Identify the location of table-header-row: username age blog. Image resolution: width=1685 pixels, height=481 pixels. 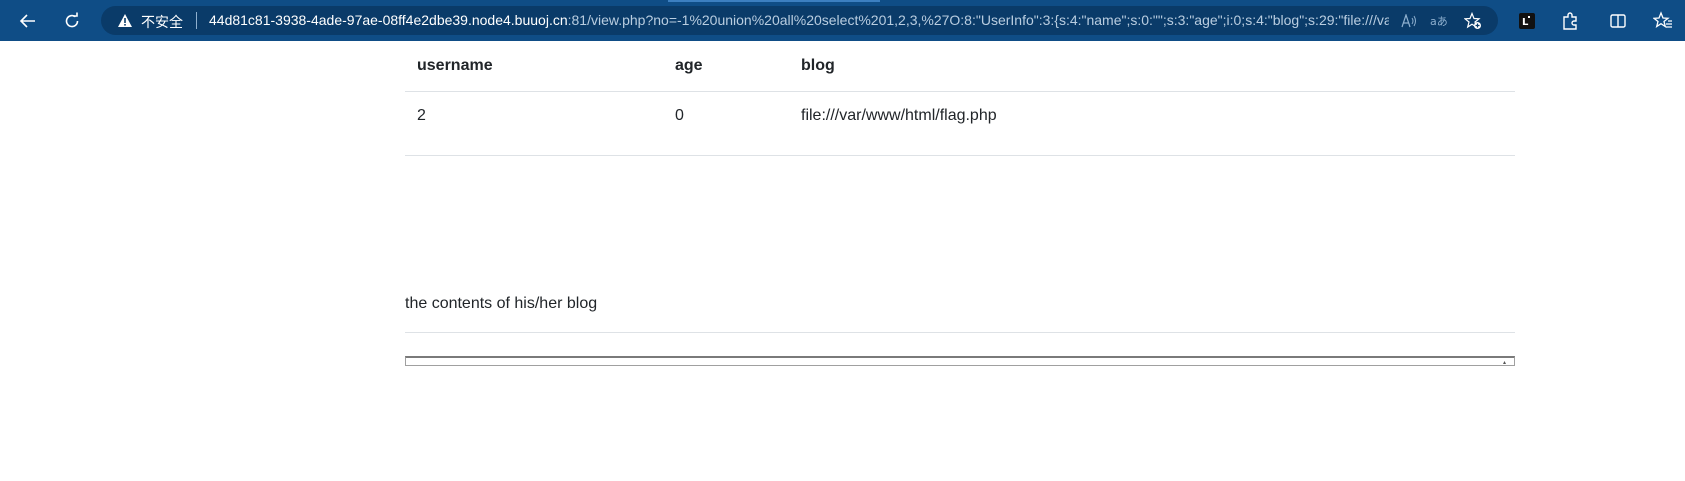
(960, 66).